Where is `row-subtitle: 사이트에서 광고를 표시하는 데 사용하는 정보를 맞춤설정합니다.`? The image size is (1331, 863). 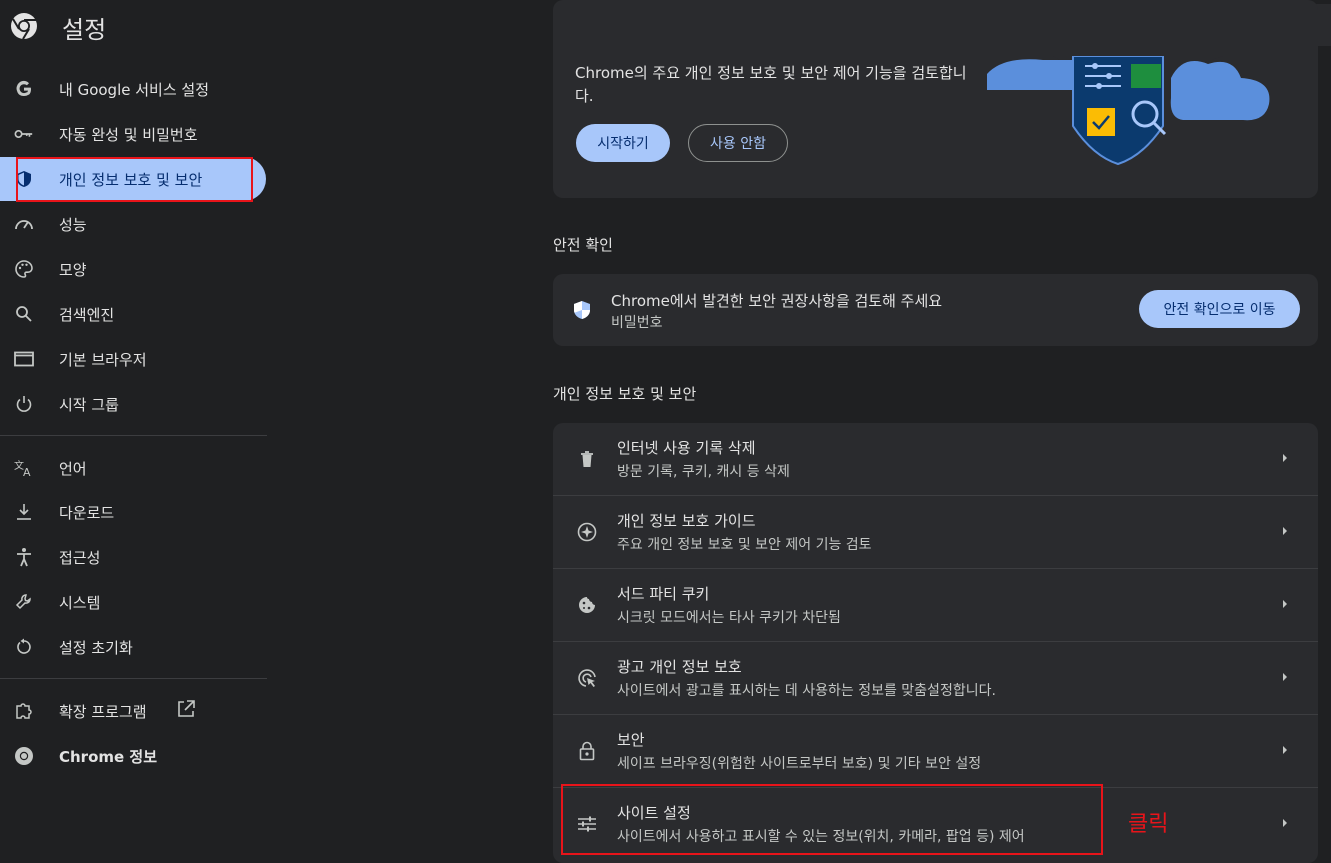 row-subtitle: 사이트에서 광고를 표시하는 데 사용하는 정보를 맞춤설정합니다. is located at coordinates (806, 691).